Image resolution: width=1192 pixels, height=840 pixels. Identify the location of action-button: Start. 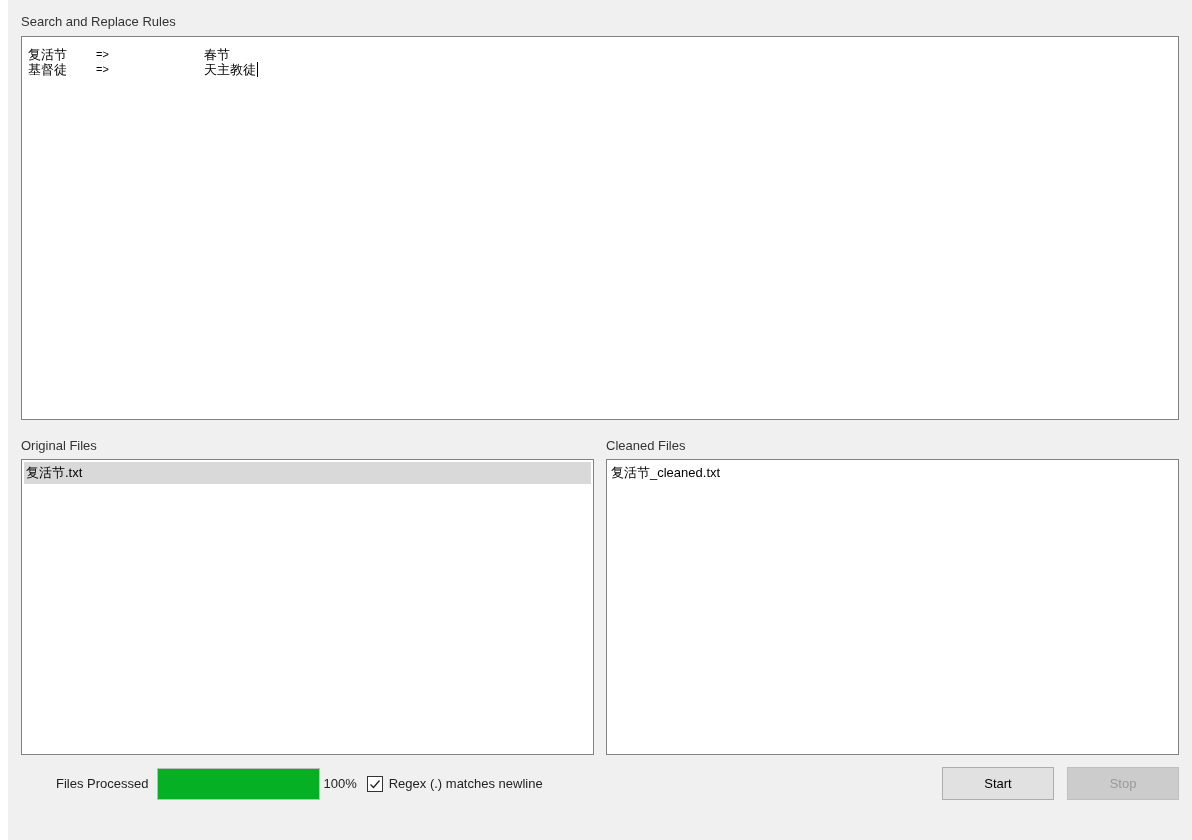
(998, 783).